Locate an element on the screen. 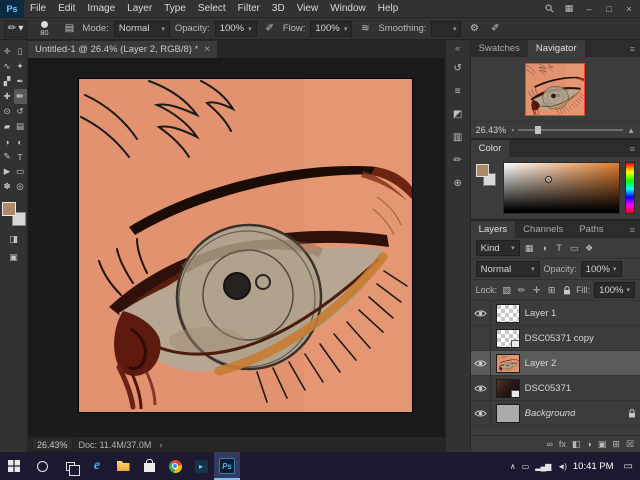 The height and width of the screenshot is (480, 640). tab-color: Color is located at coordinates (490, 148).